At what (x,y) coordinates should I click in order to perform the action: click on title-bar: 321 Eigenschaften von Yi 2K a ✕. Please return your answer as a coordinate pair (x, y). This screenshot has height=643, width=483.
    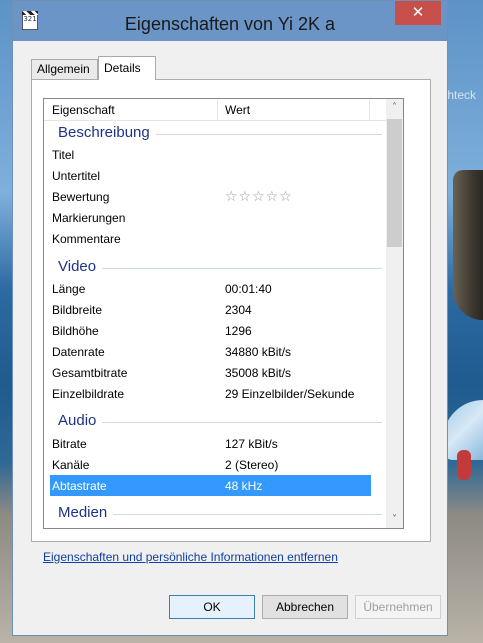
    Looking at the image, I should click on (230, 21).